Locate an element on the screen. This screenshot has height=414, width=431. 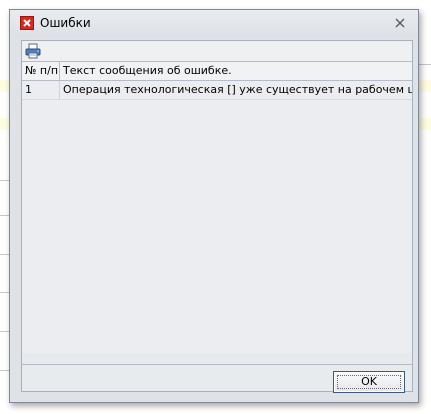
dialog-titlebar: Ошибки is located at coordinates (214, 23).